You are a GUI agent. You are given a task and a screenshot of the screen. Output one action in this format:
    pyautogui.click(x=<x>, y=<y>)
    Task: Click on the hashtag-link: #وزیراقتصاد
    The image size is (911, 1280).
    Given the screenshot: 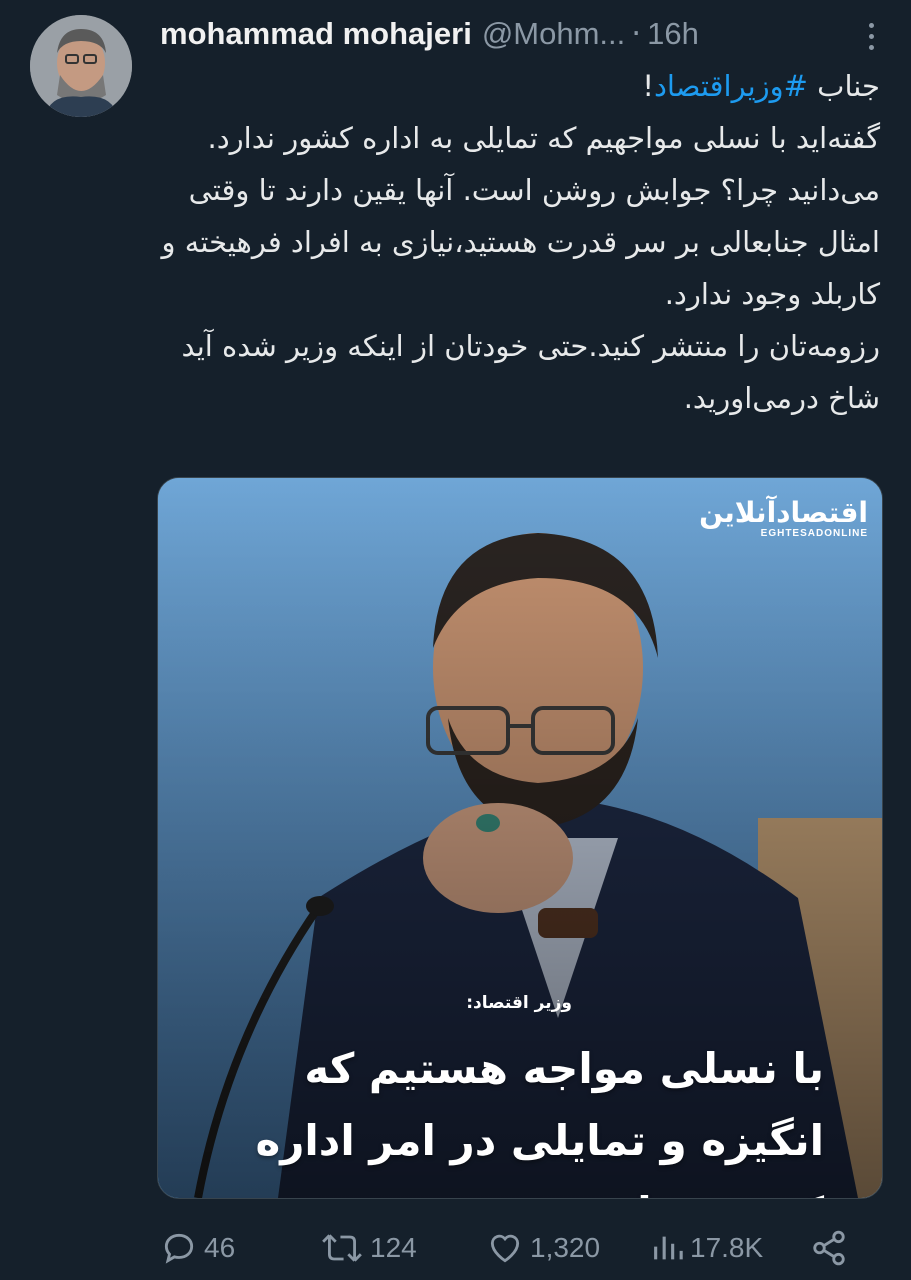 What is the action you would take?
    pyautogui.click(x=731, y=86)
    